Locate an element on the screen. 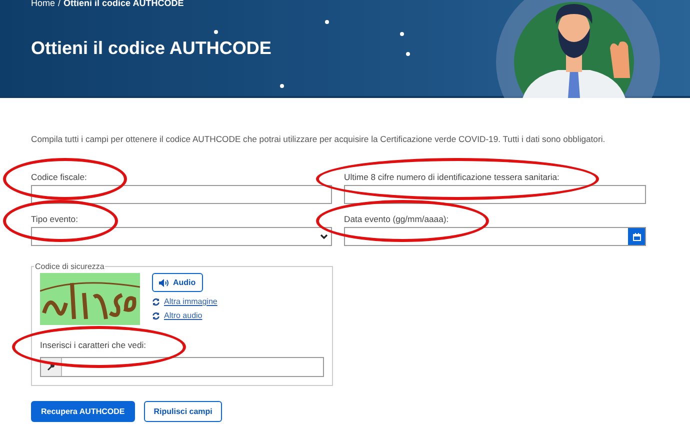 Image resolution: width=690 pixels, height=432 pixels. speaker-icon is located at coordinates (164, 282).